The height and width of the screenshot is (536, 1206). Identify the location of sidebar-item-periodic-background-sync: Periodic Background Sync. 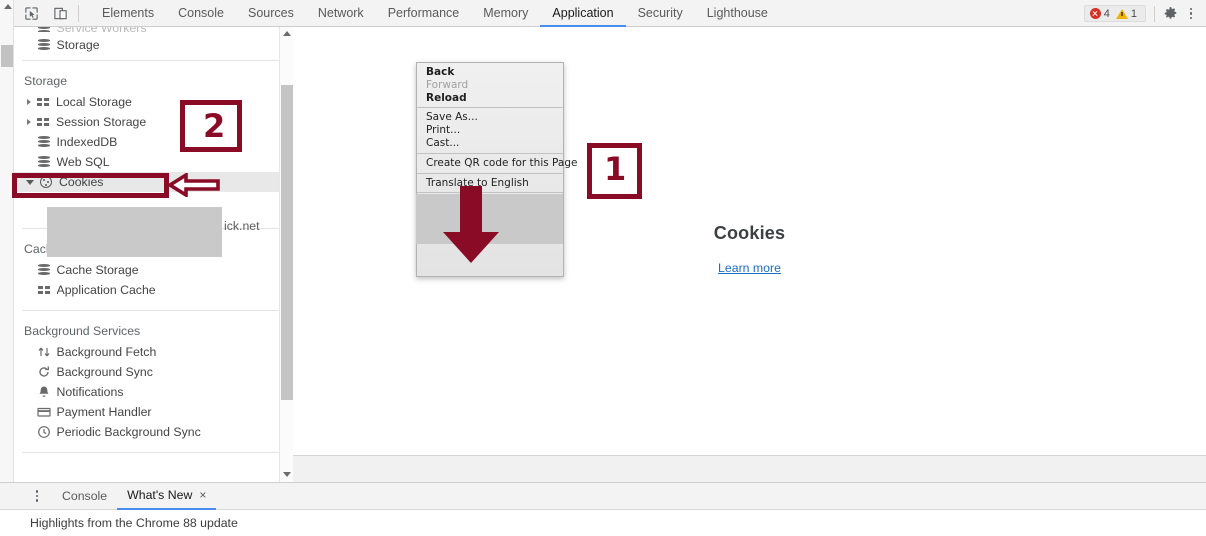
(147, 432).